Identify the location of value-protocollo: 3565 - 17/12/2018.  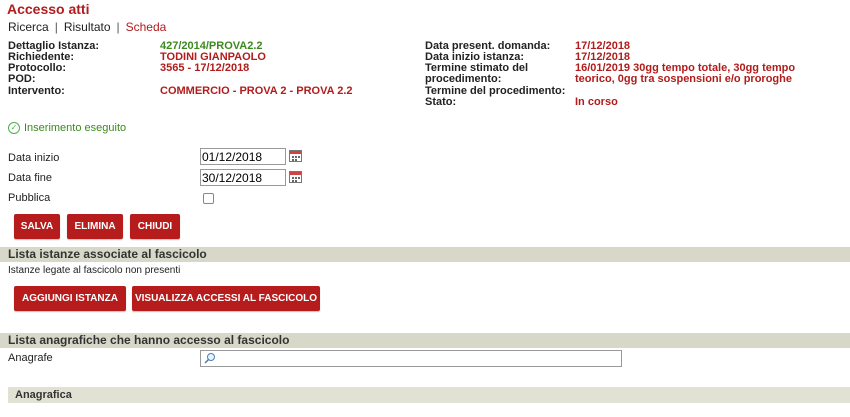
(205, 68).